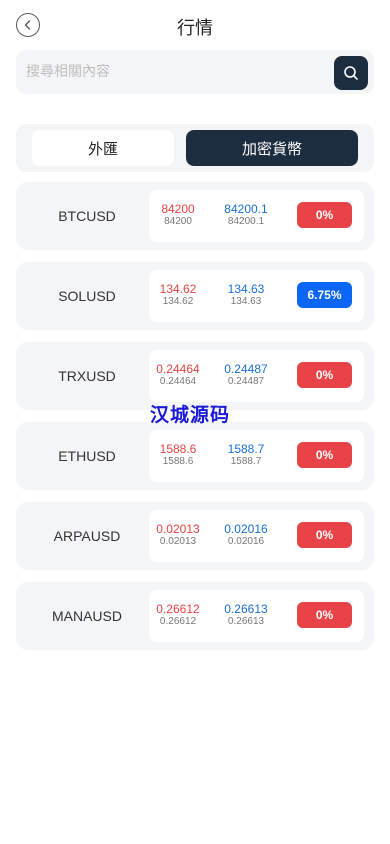 The height and width of the screenshot is (844, 390). Describe the element at coordinates (87, 536) in the screenshot. I see `symbol-label: ARPAUSD` at that location.